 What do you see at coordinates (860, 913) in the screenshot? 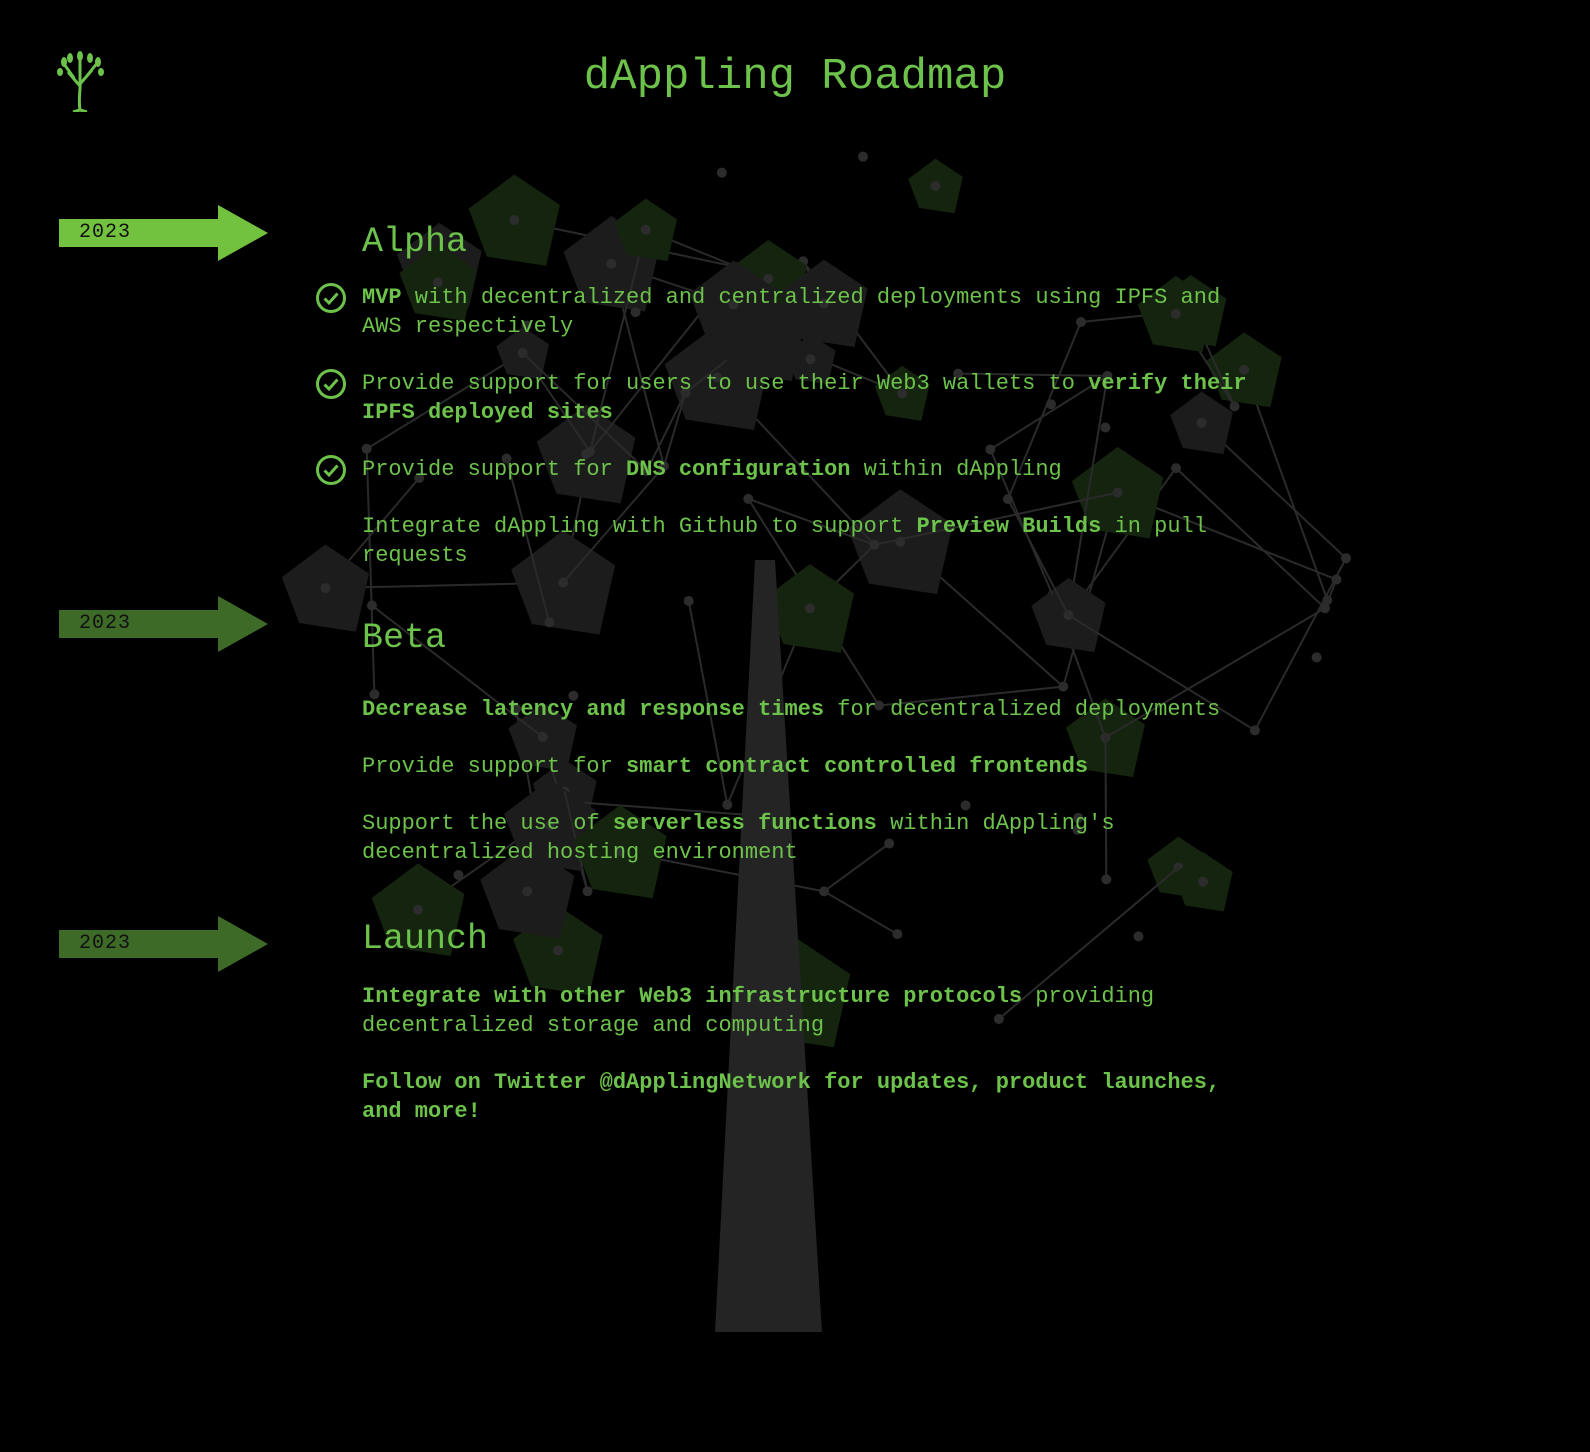
I see `network-line` at bounding box center [860, 913].